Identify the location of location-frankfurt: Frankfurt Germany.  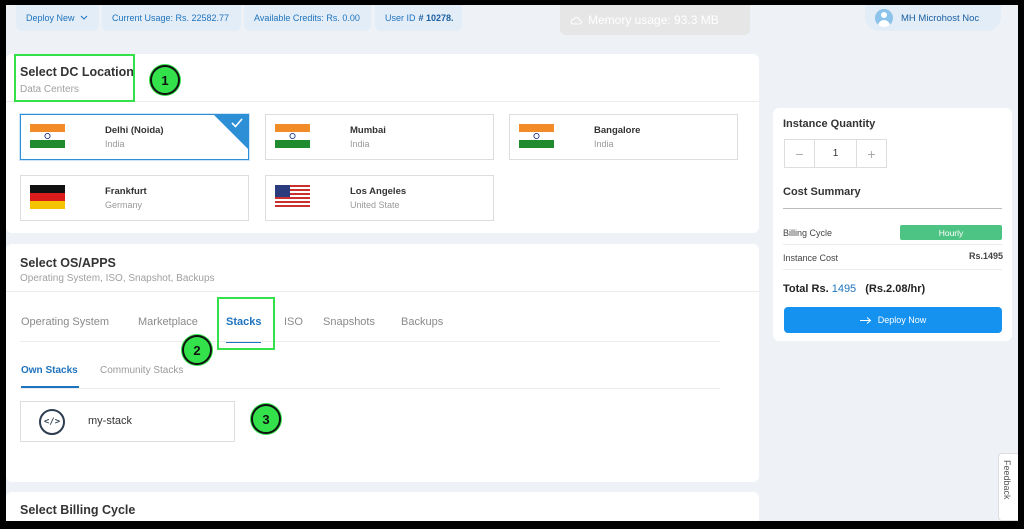
(134, 198).